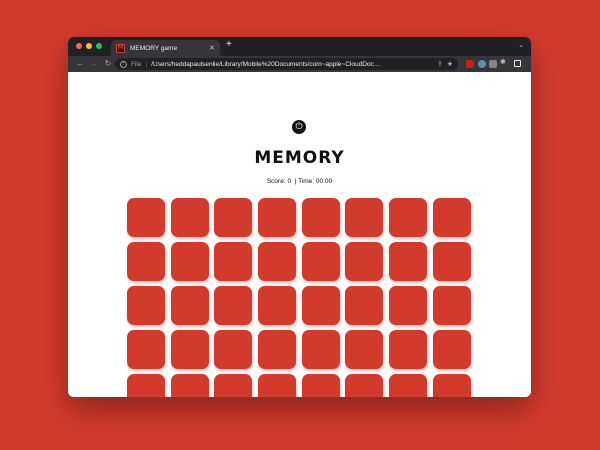 Image resolution: width=600 pixels, height=450 pixels. I want to click on forward-button: →, so click(94, 64).